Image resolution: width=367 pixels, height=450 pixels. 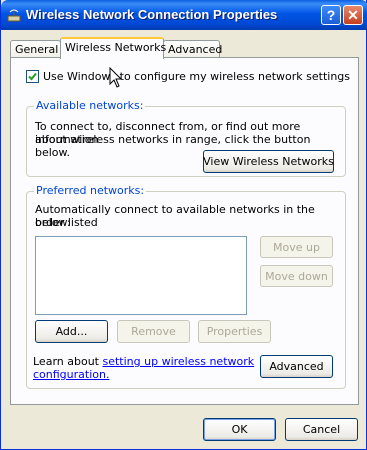 I want to click on tab-general: General, so click(x=35, y=49).